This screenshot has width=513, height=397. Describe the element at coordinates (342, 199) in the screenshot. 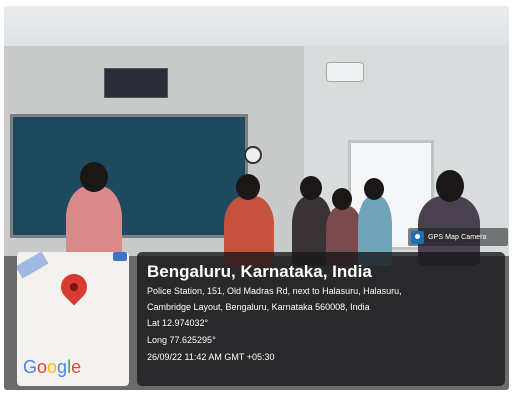

I see `person-maroon-head` at that location.